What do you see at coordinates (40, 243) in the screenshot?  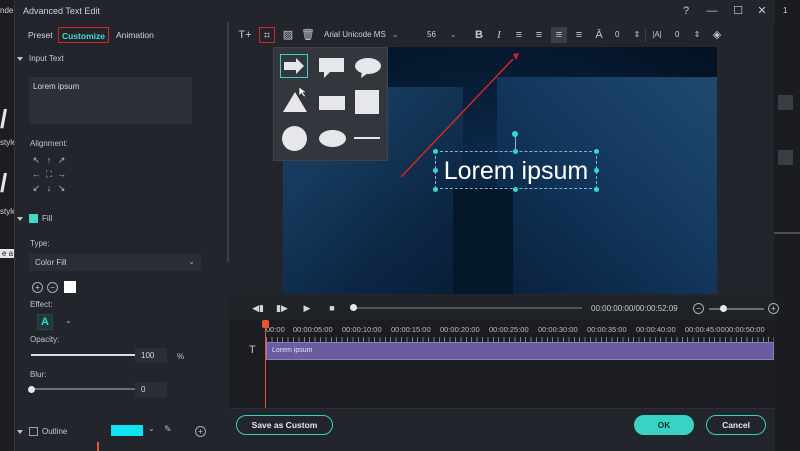 I see `type-label: Type:` at bounding box center [40, 243].